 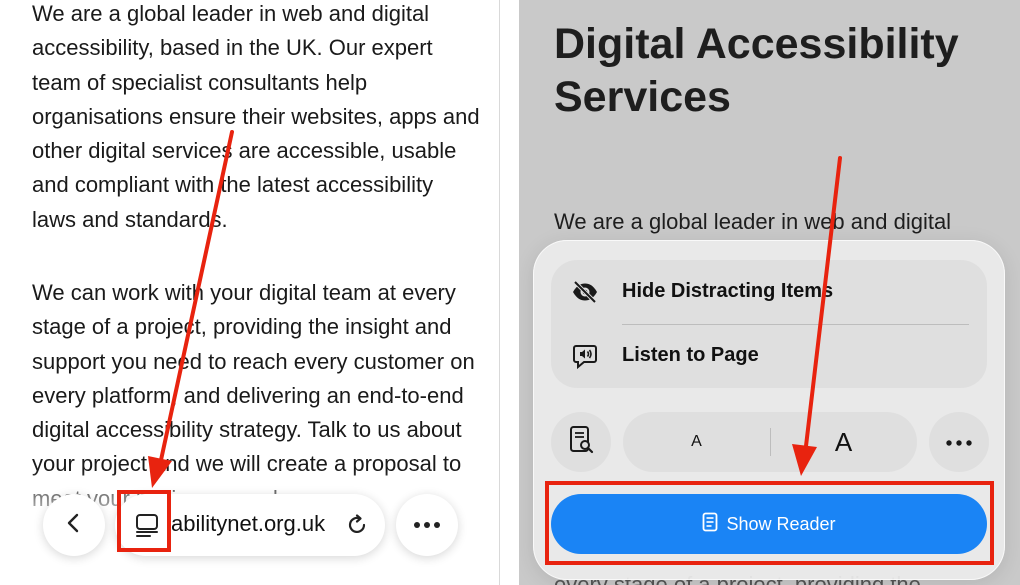 What do you see at coordinates (248, 524) in the screenshot?
I see `url-text: abilitynet.org.uk` at bounding box center [248, 524].